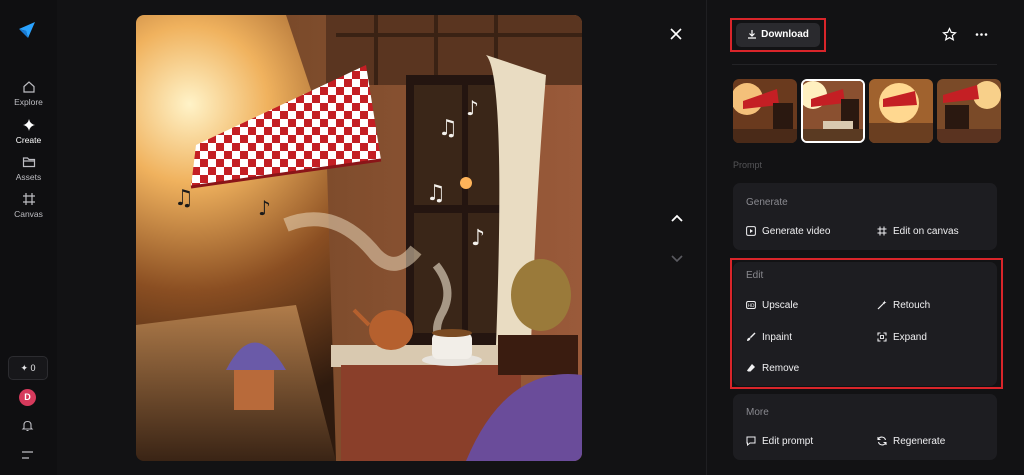  What do you see at coordinates (926, 231) in the screenshot?
I see `edit-on-canvas-label: Edit on canvas` at bounding box center [926, 231].